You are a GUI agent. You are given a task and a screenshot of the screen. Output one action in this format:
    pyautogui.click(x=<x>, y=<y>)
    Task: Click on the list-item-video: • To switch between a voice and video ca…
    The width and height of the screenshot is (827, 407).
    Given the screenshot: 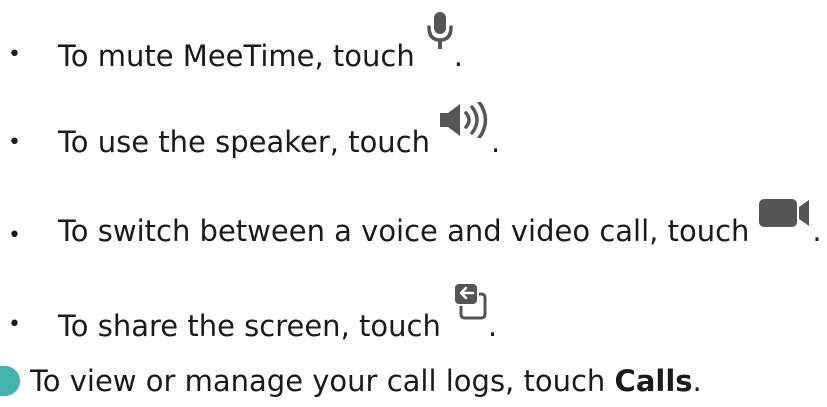 What is the action you would take?
    pyautogui.click(x=413, y=223)
    